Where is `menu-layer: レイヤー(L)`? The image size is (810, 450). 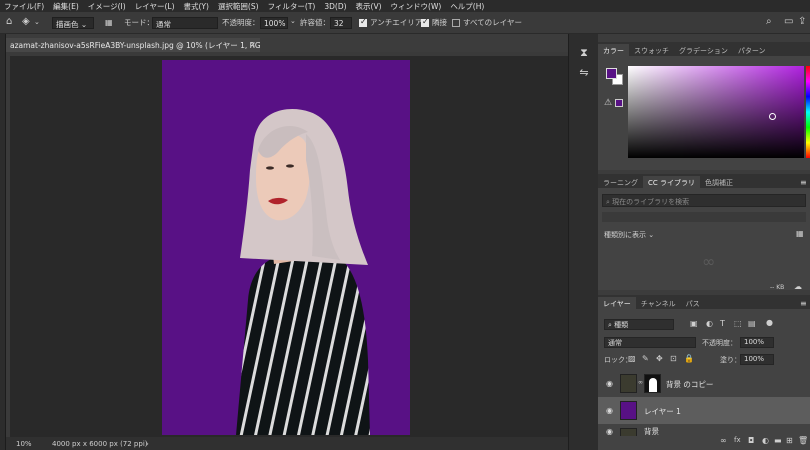 menu-layer: レイヤー(L) is located at coordinates (155, 6).